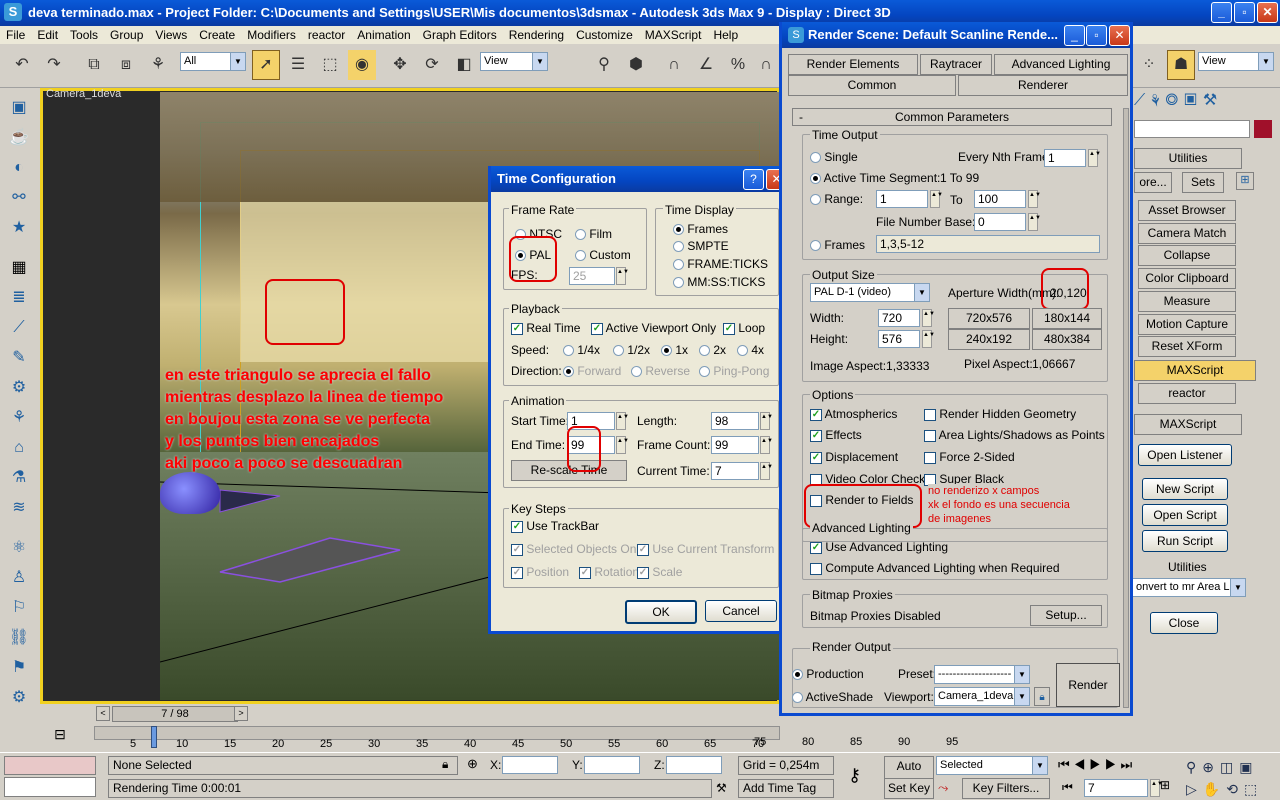  What do you see at coordinates (1214, 789) in the screenshot?
I see `pan-icon: ✋` at bounding box center [1214, 789].